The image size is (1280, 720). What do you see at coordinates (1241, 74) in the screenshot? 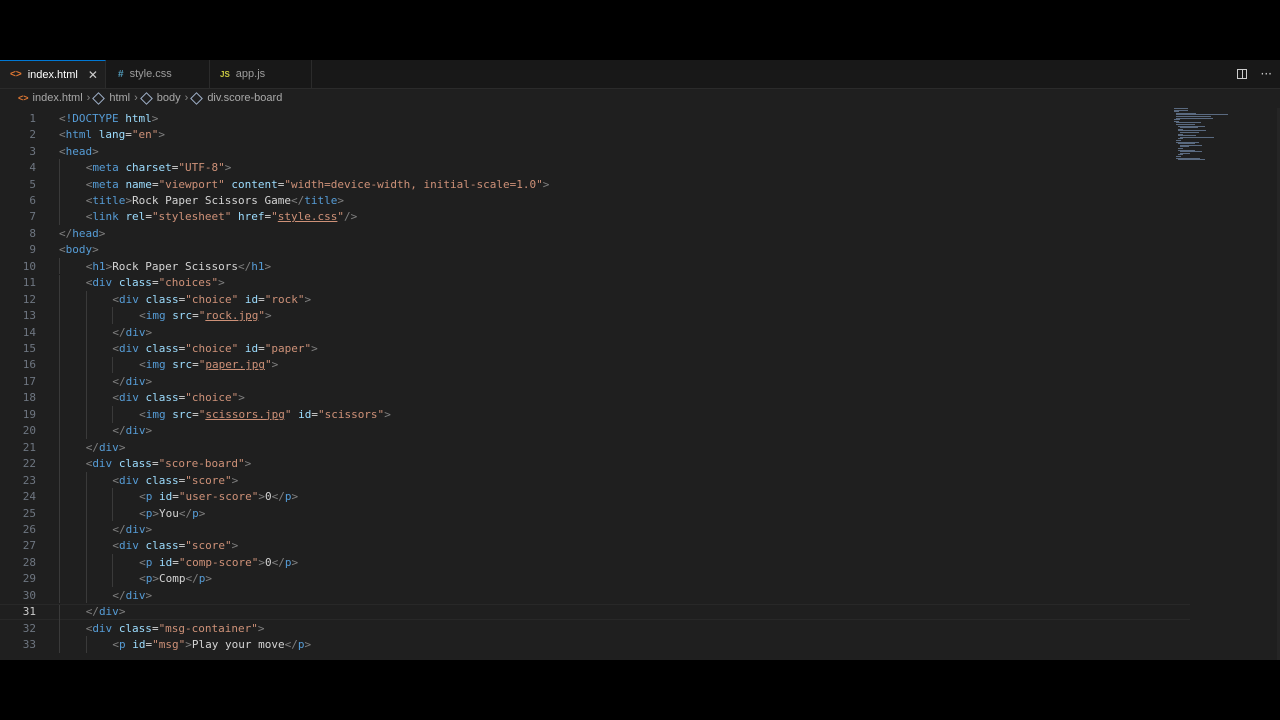
I see `split-editor-icon` at bounding box center [1241, 74].